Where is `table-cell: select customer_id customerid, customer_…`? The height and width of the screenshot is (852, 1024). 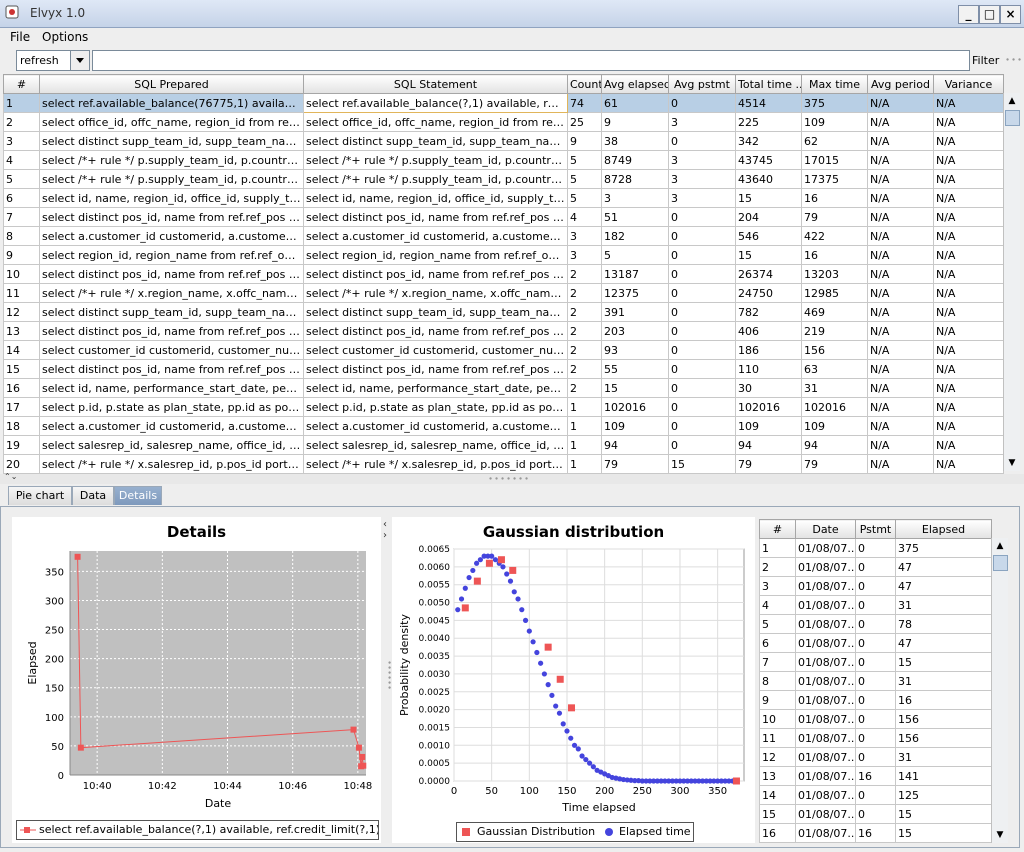
table-cell: select customer_id customerid, customer_… is located at coordinates (171, 350).